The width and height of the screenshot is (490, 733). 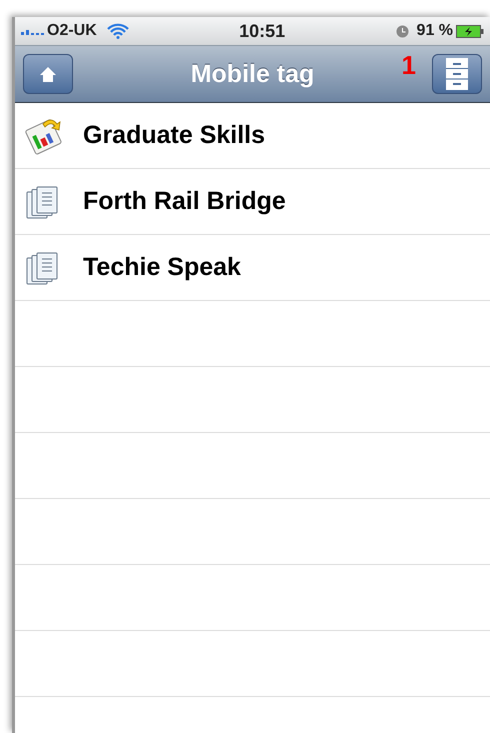 I want to click on home-icon, so click(x=48, y=74).